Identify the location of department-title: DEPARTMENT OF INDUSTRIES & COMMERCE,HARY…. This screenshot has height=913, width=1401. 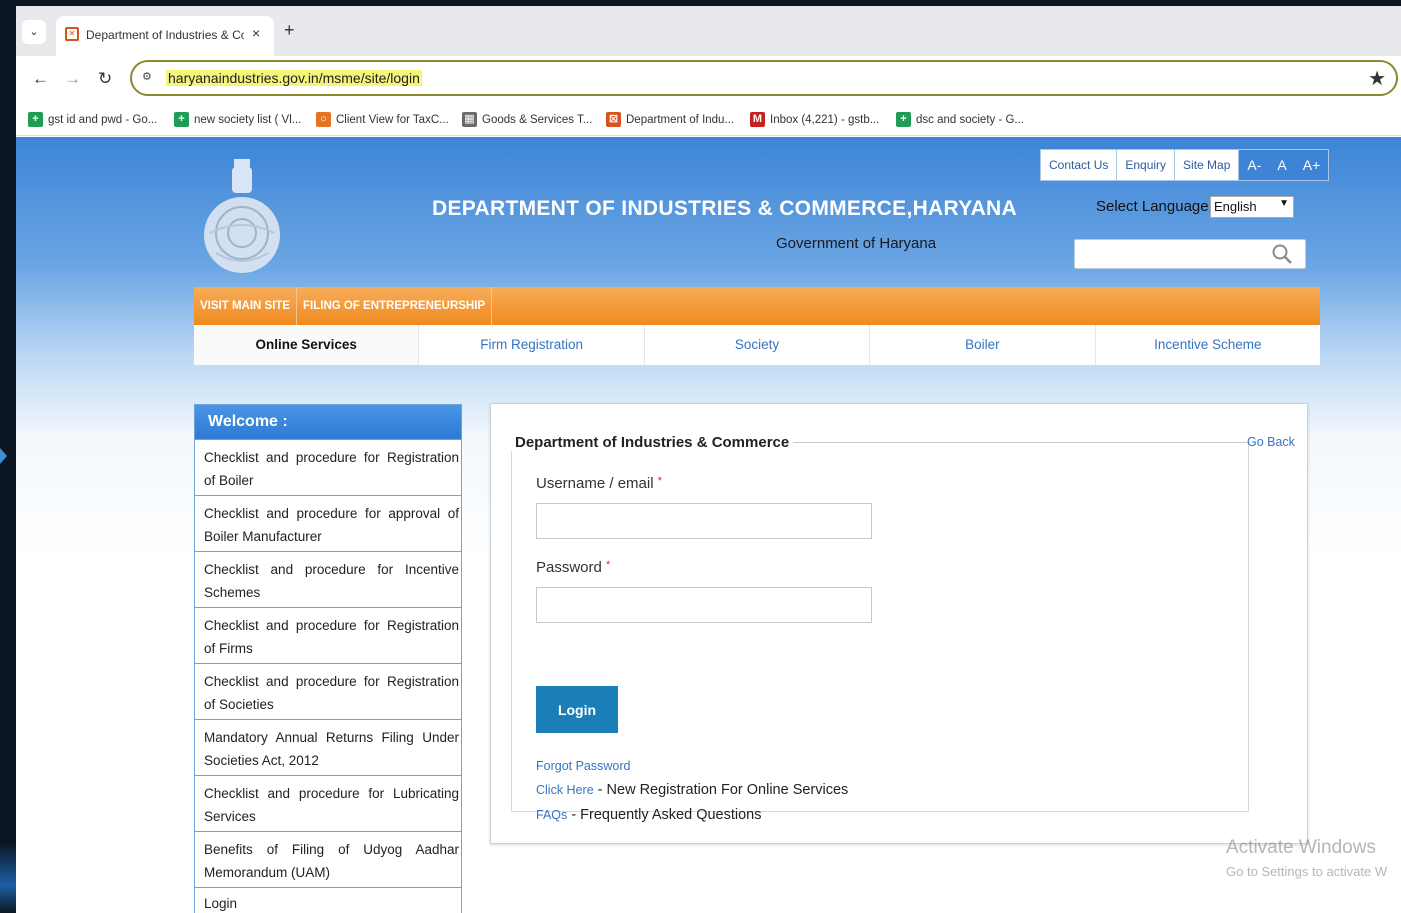
(724, 208).